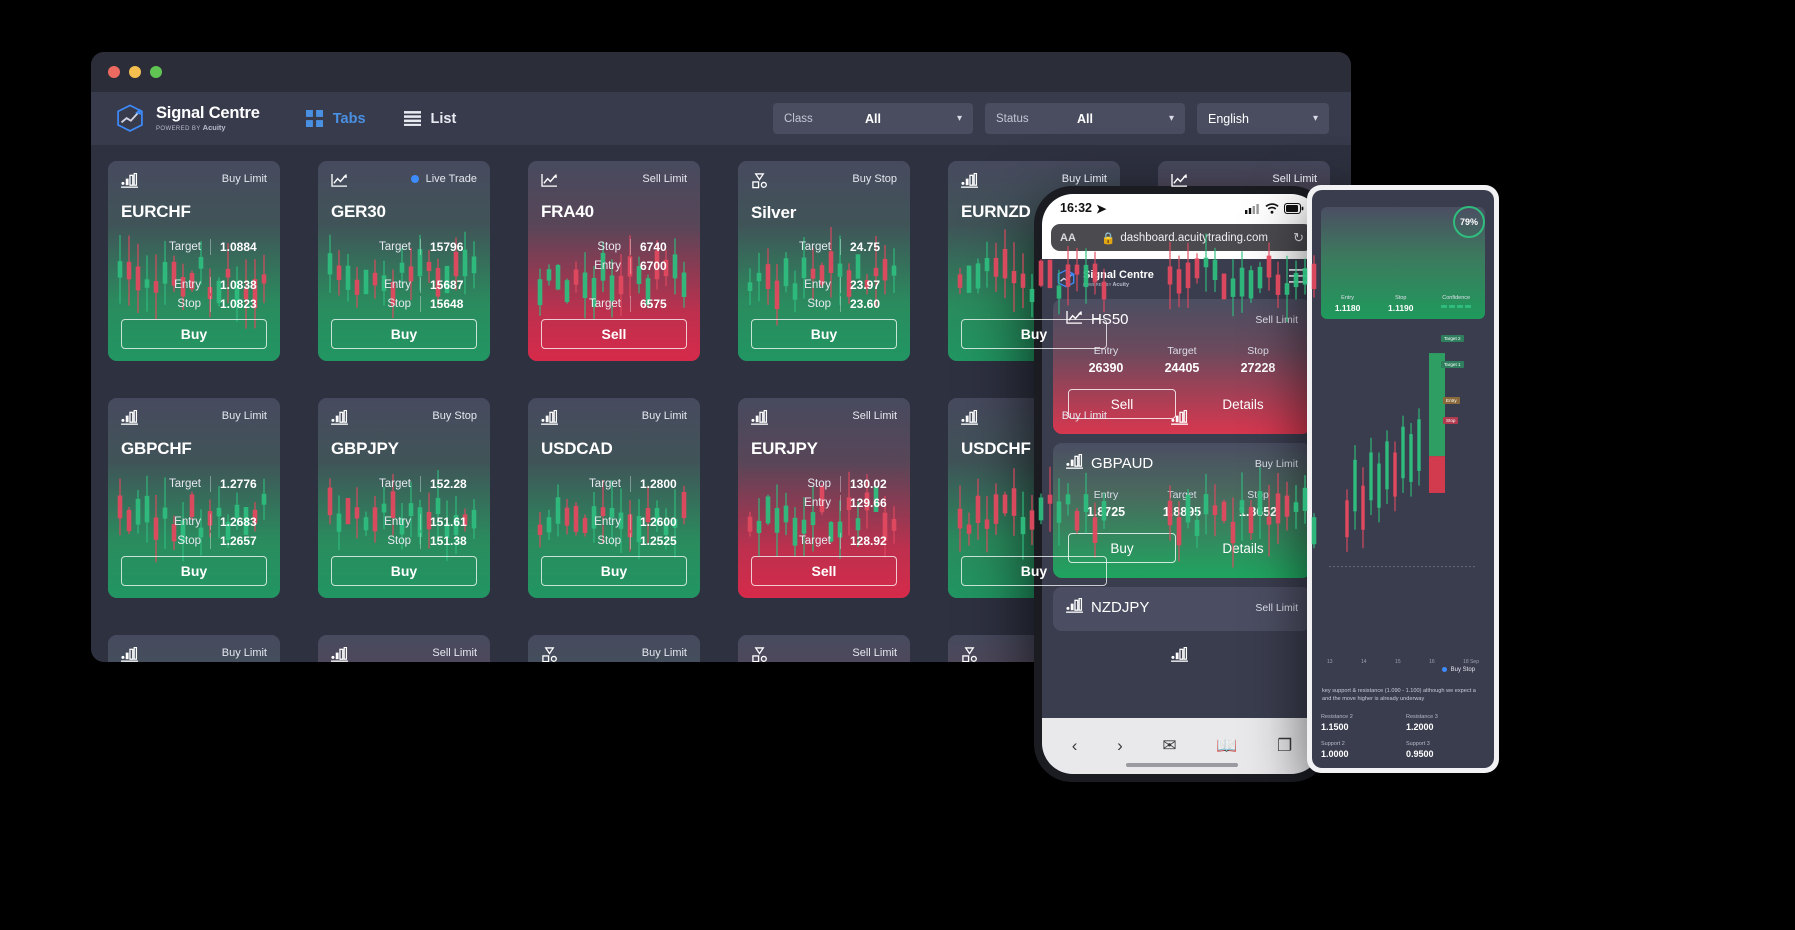 The image size is (1795, 930). I want to click on level-value: 1.2800, so click(658, 483).